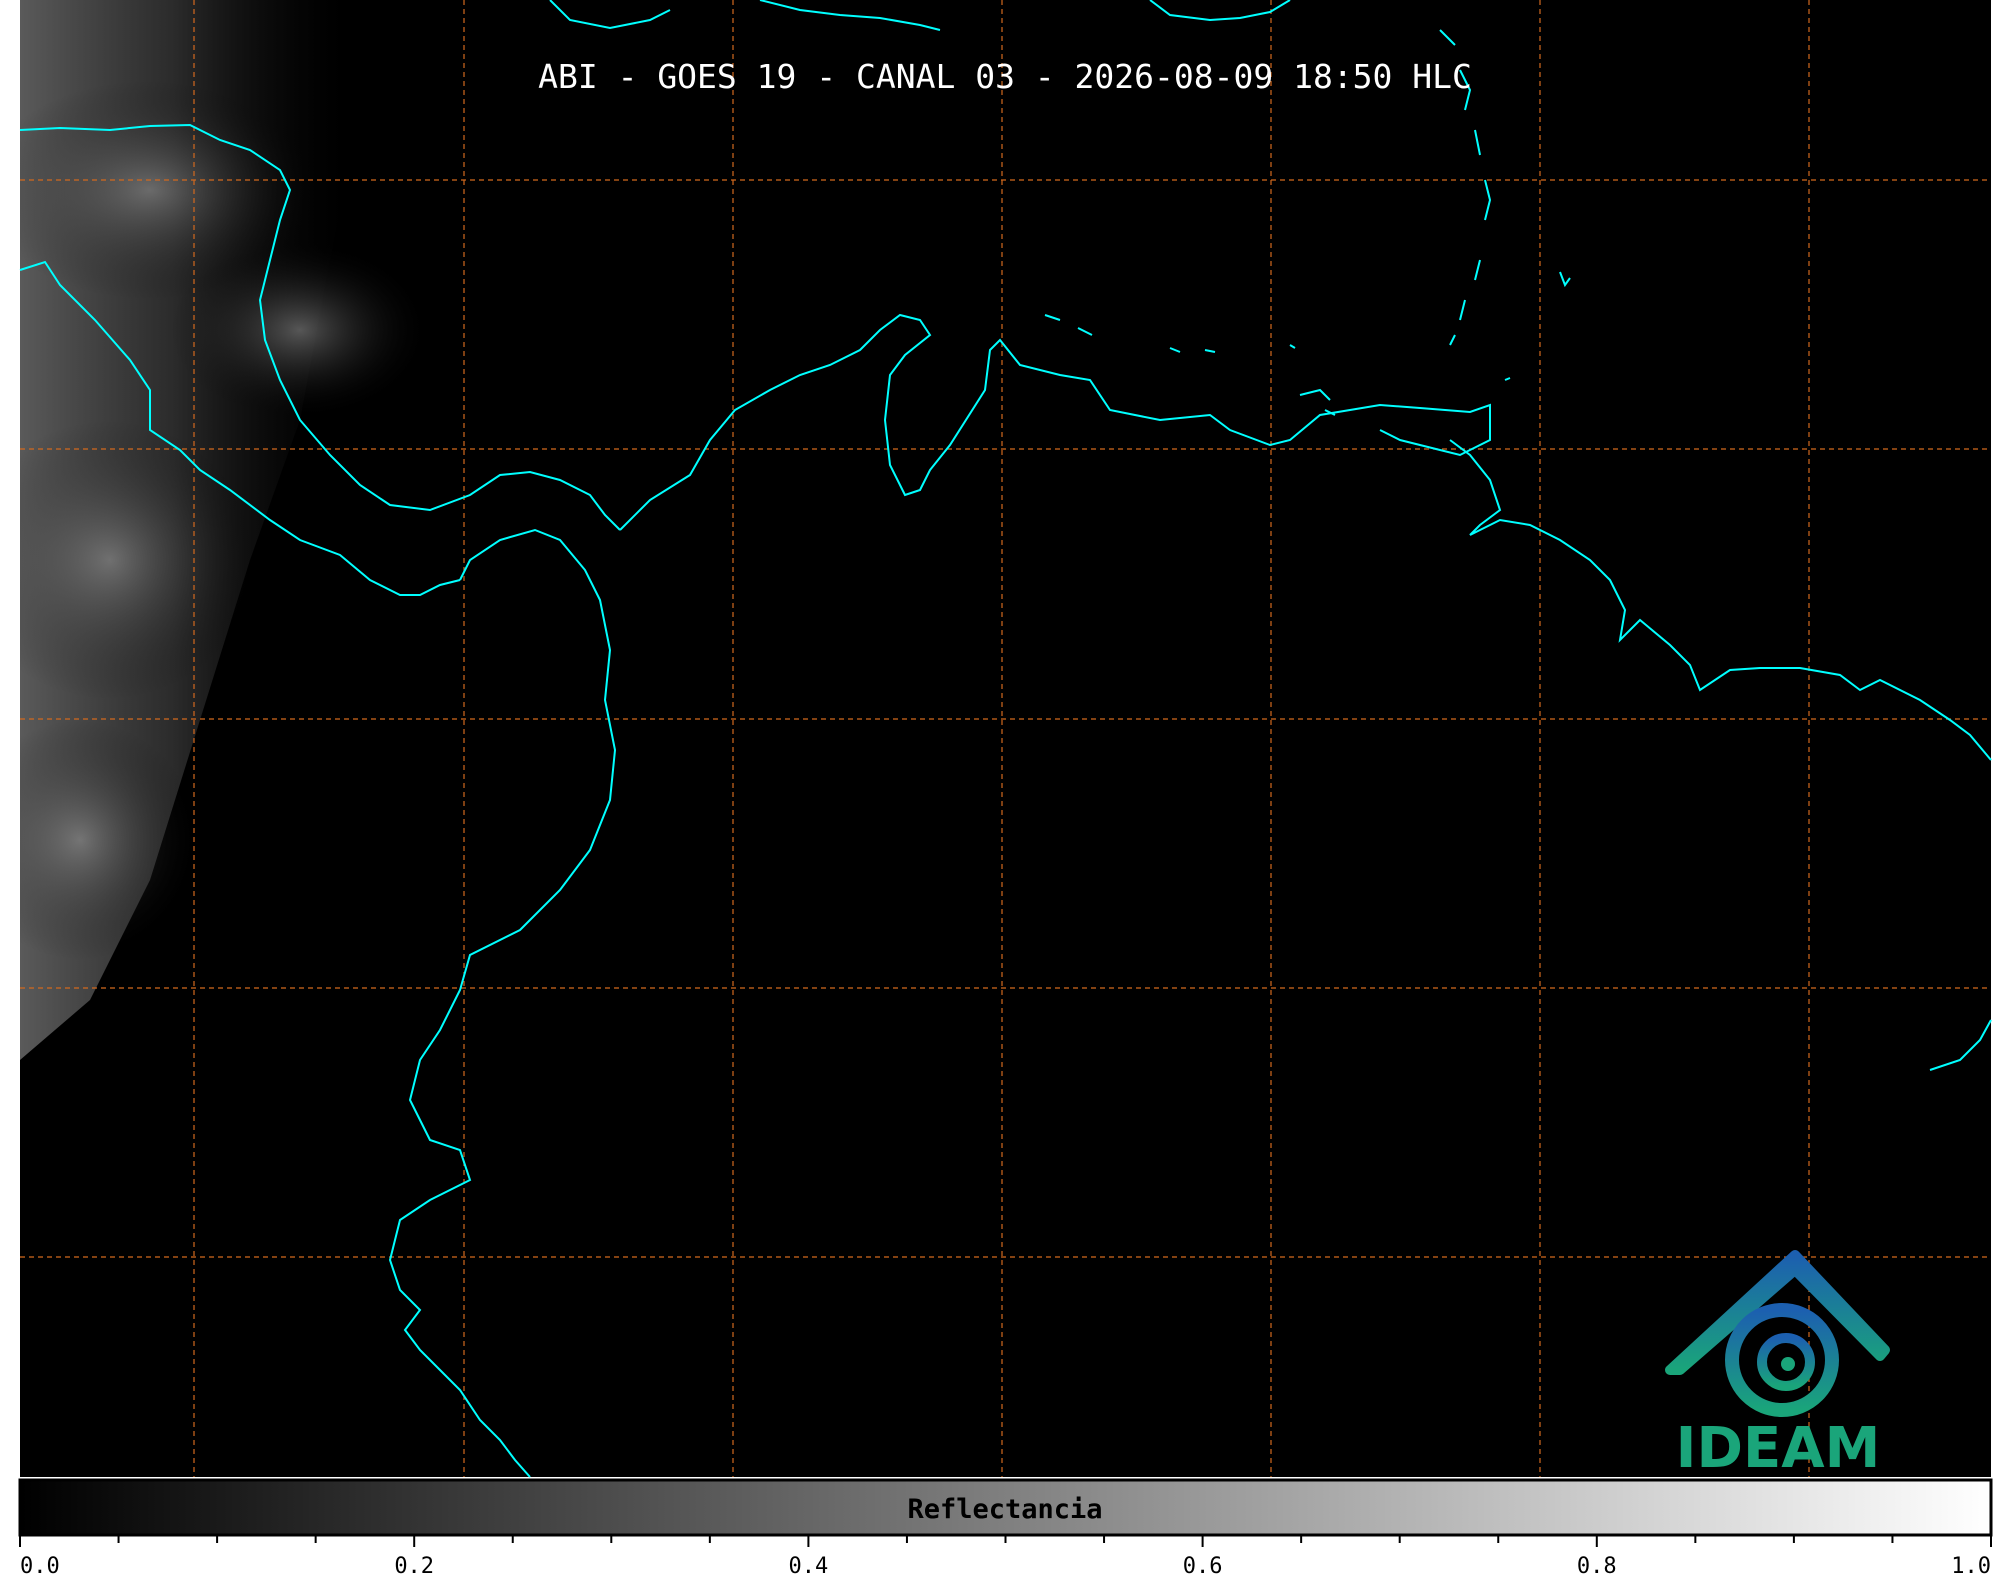 The image size is (2011, 1577). Describe the element at coordinates (1597, 1565) in the screenshot. I see `colorbar-tick-label: 0.8` at that location.